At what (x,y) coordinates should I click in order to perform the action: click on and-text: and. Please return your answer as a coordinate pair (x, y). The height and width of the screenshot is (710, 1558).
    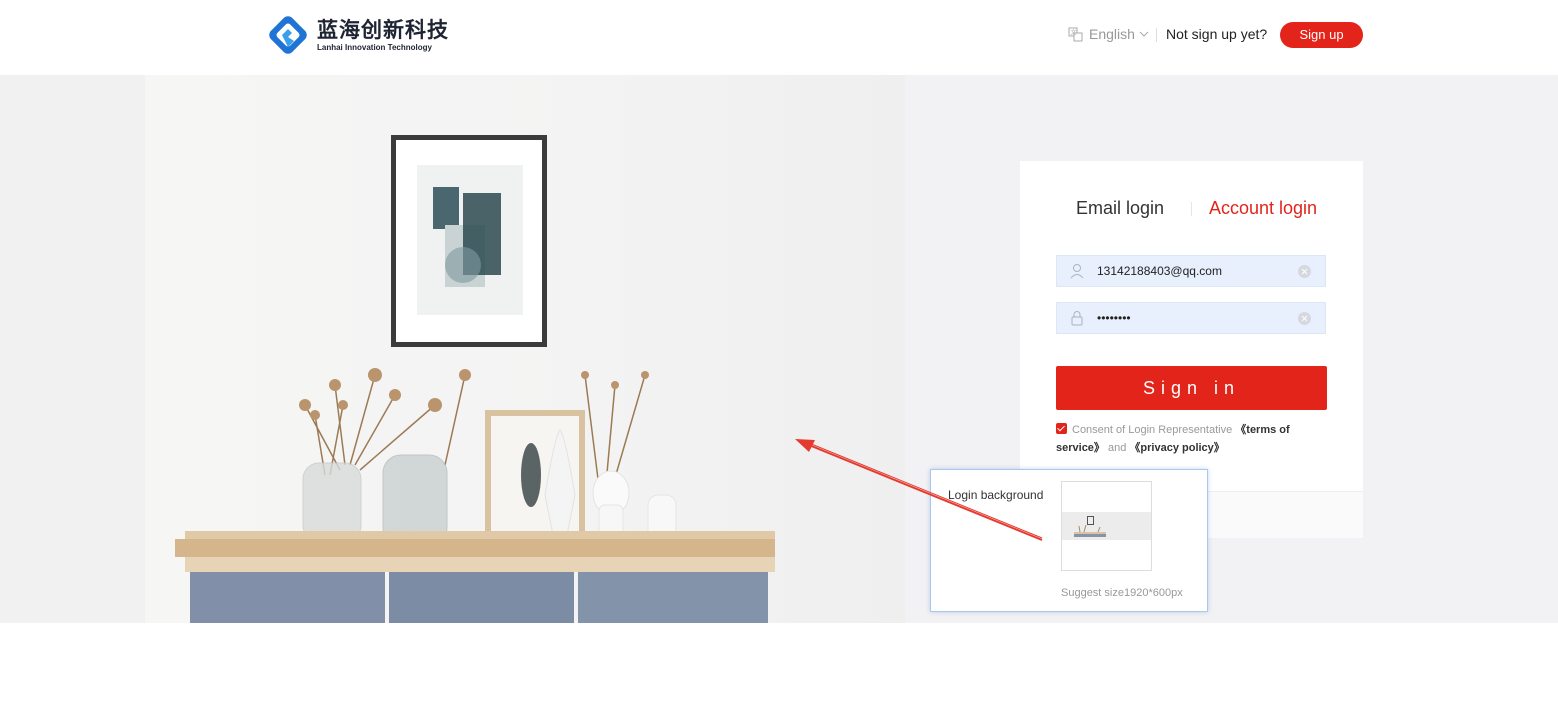
    Looking at the image, I should click on (1117, 448).